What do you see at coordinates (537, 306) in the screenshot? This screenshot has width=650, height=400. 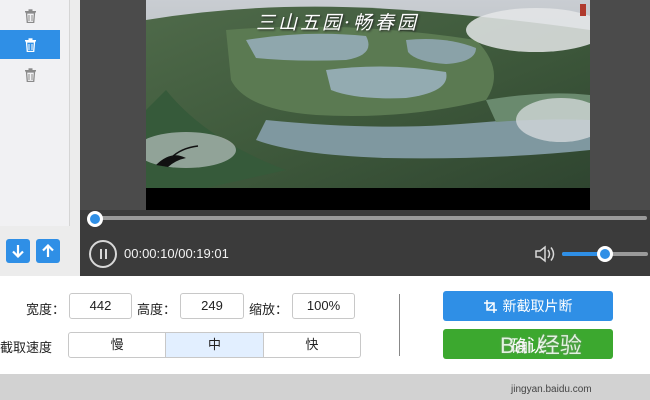 I see `new-clip-label: 新截取片断` at bounding box center [537, 306].